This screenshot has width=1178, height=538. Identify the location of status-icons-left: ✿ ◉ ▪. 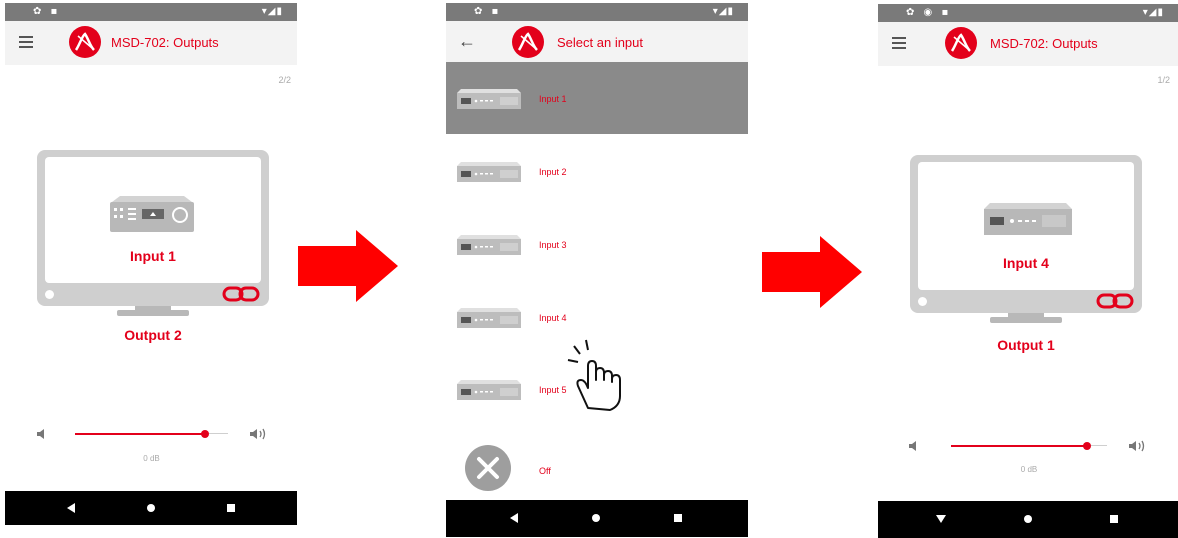
(929, 12).